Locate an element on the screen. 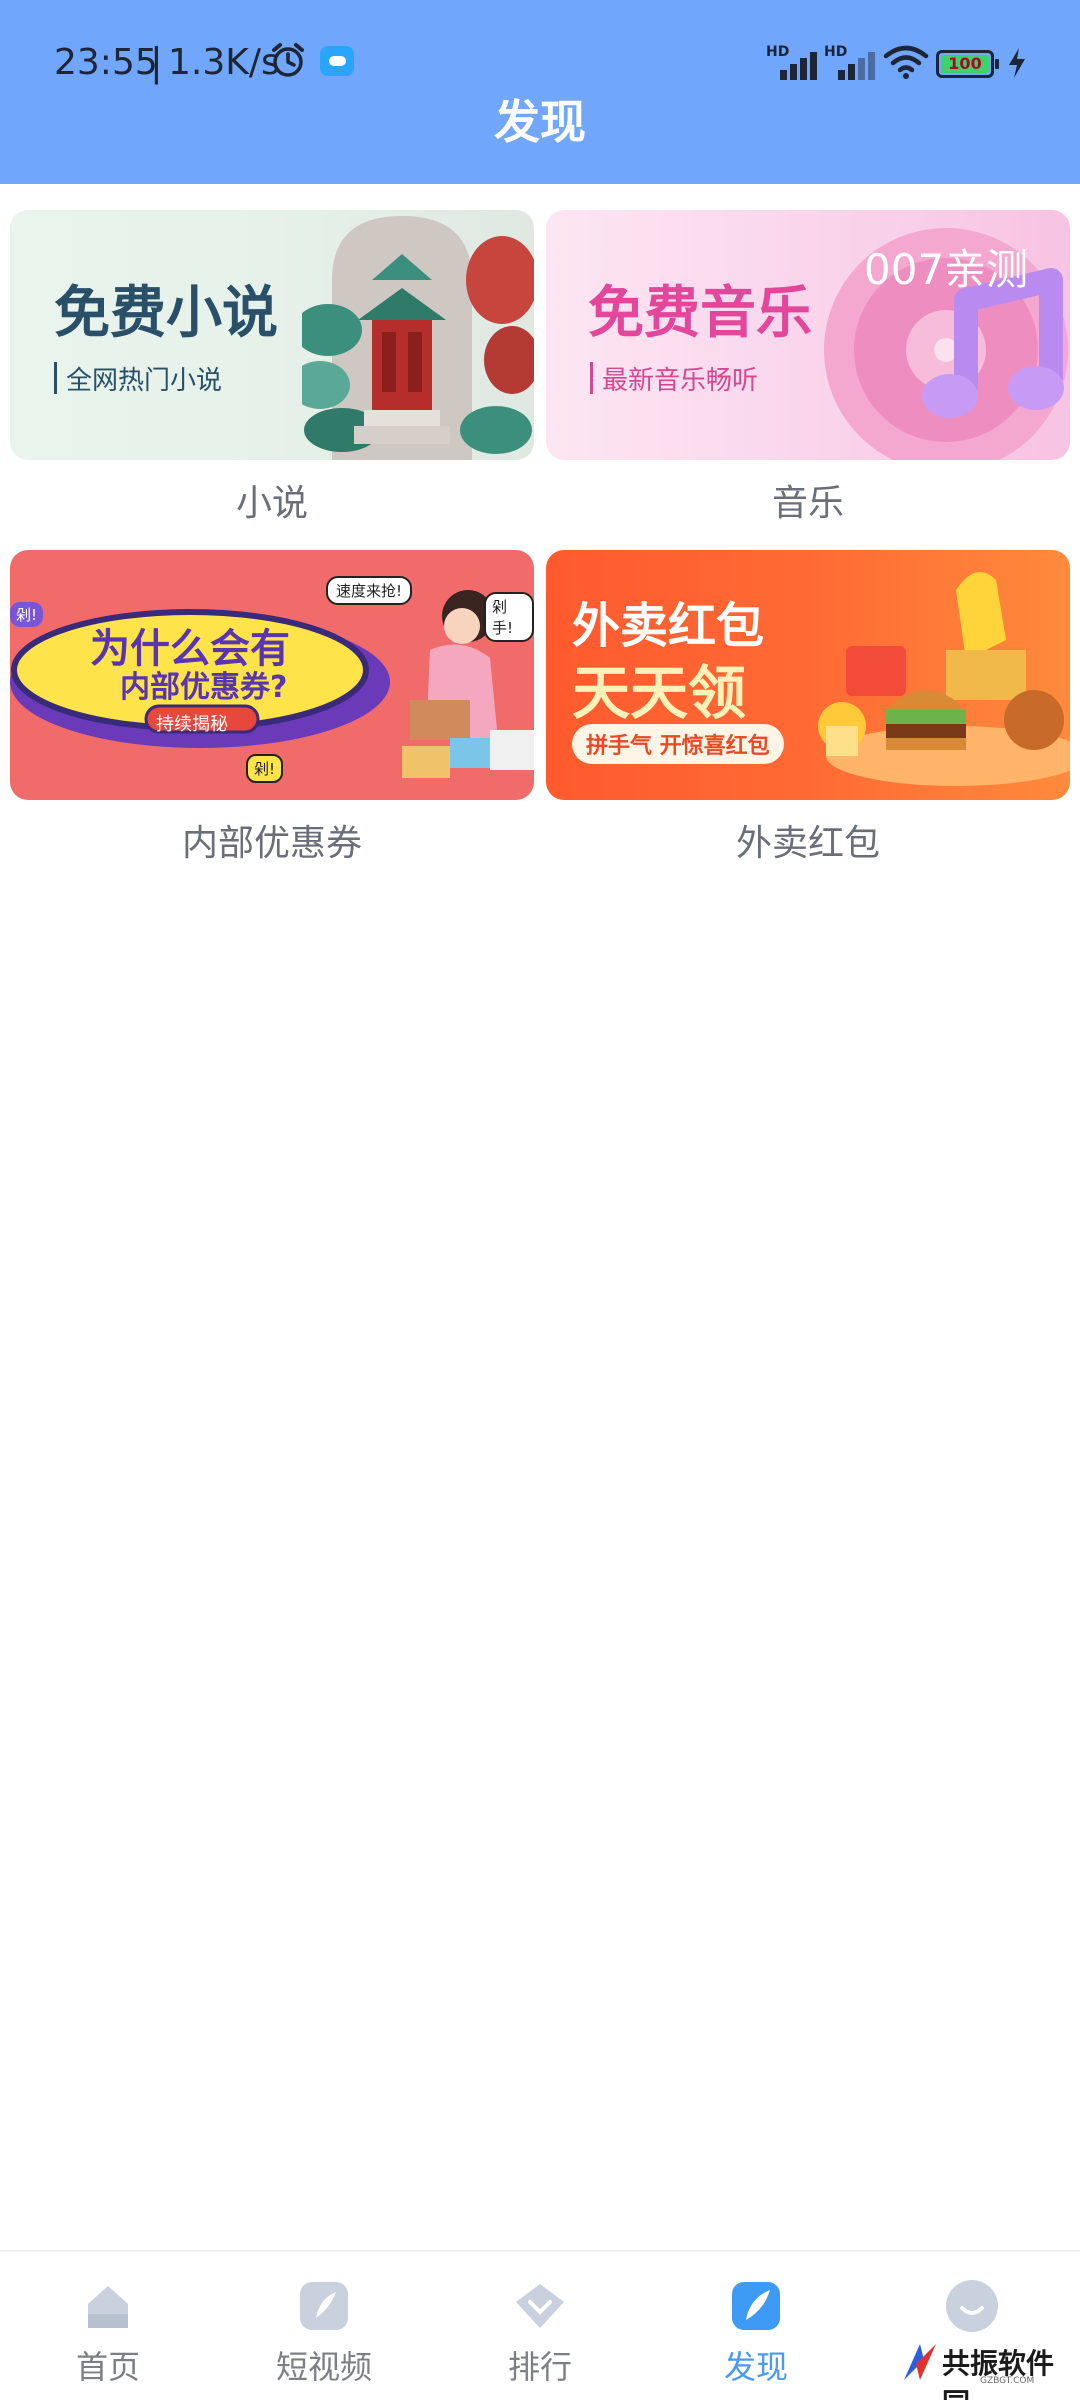  banner-subtitle: 最新音乐畅听 is located at coordinates (680, 381).